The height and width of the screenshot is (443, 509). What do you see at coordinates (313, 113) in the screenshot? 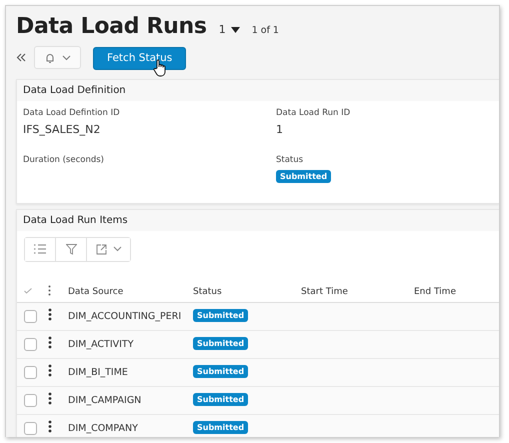
I see `field-label: Data Load Run ID` at bounding box center [313, 113].